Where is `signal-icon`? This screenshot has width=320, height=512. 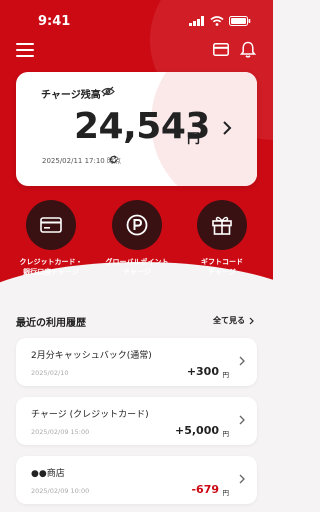
signal-icon is located at coordinates (196, 21).